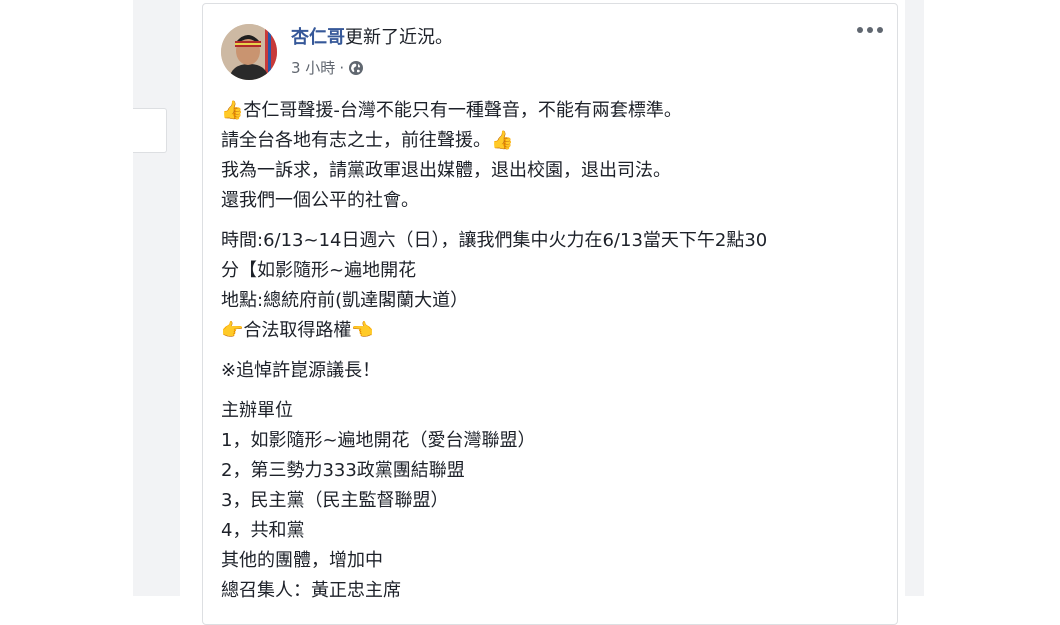  What do you see at coordinates (313, 68) in the screenshot?
I see `timestamp-link: 3 小時` at bounding box center [313, 68].